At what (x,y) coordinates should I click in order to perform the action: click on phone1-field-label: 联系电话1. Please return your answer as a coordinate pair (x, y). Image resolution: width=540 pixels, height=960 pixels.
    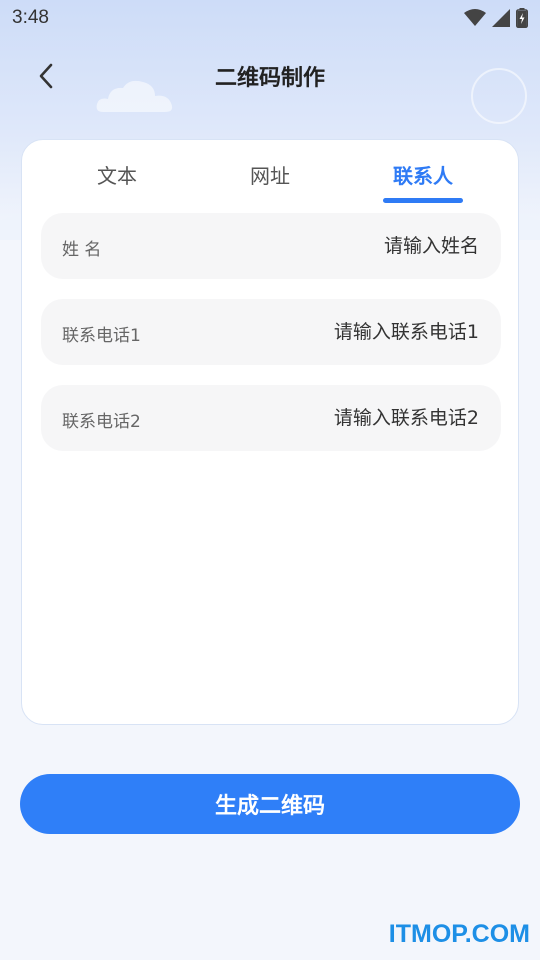
    Looking at the image, I should click on (101, 336).